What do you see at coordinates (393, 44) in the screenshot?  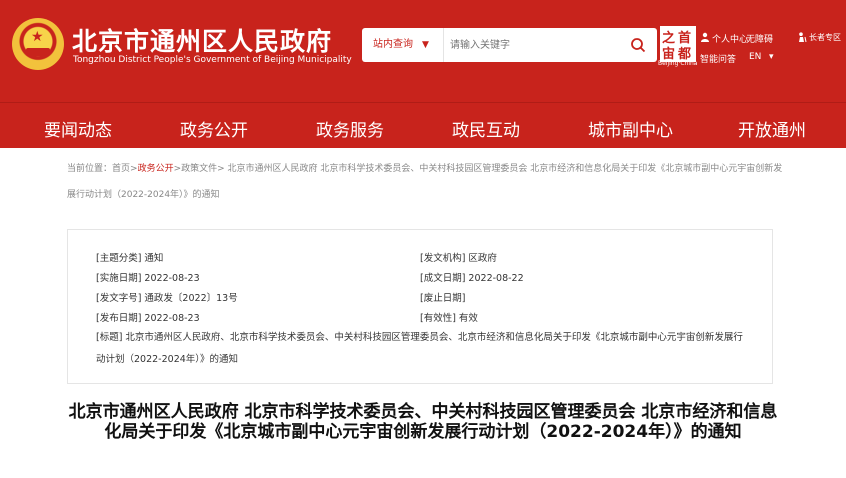 I see `search-scope-label: 站内查询` at bounding box center [393, 44].